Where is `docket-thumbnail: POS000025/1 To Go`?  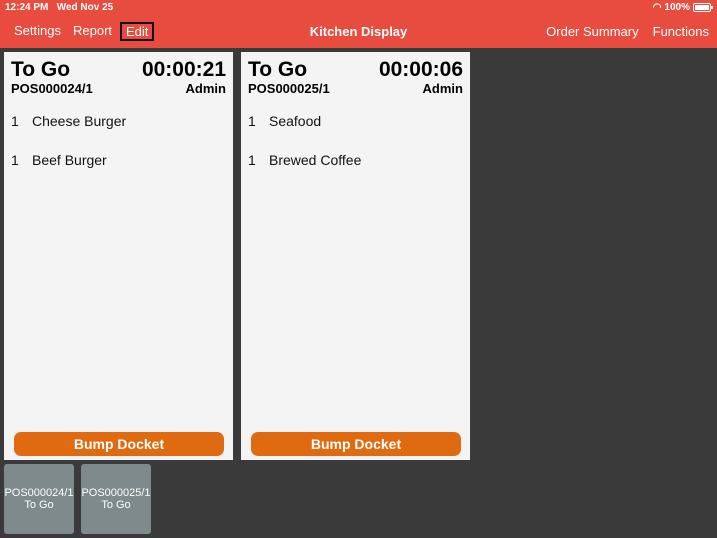
docket-thumbnail: POS000025/1 To Go is located at coordinates (116, 499).